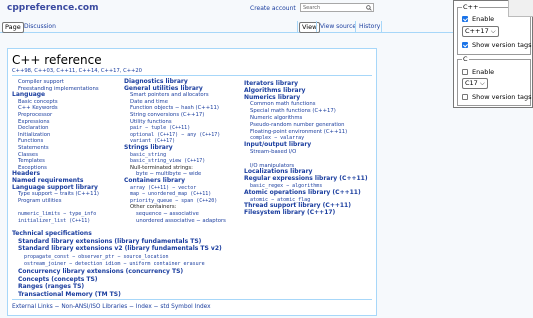 The height and width of the screenshot is (318, 533). I want to click on c-enable-checkbox, so click(465, 72).